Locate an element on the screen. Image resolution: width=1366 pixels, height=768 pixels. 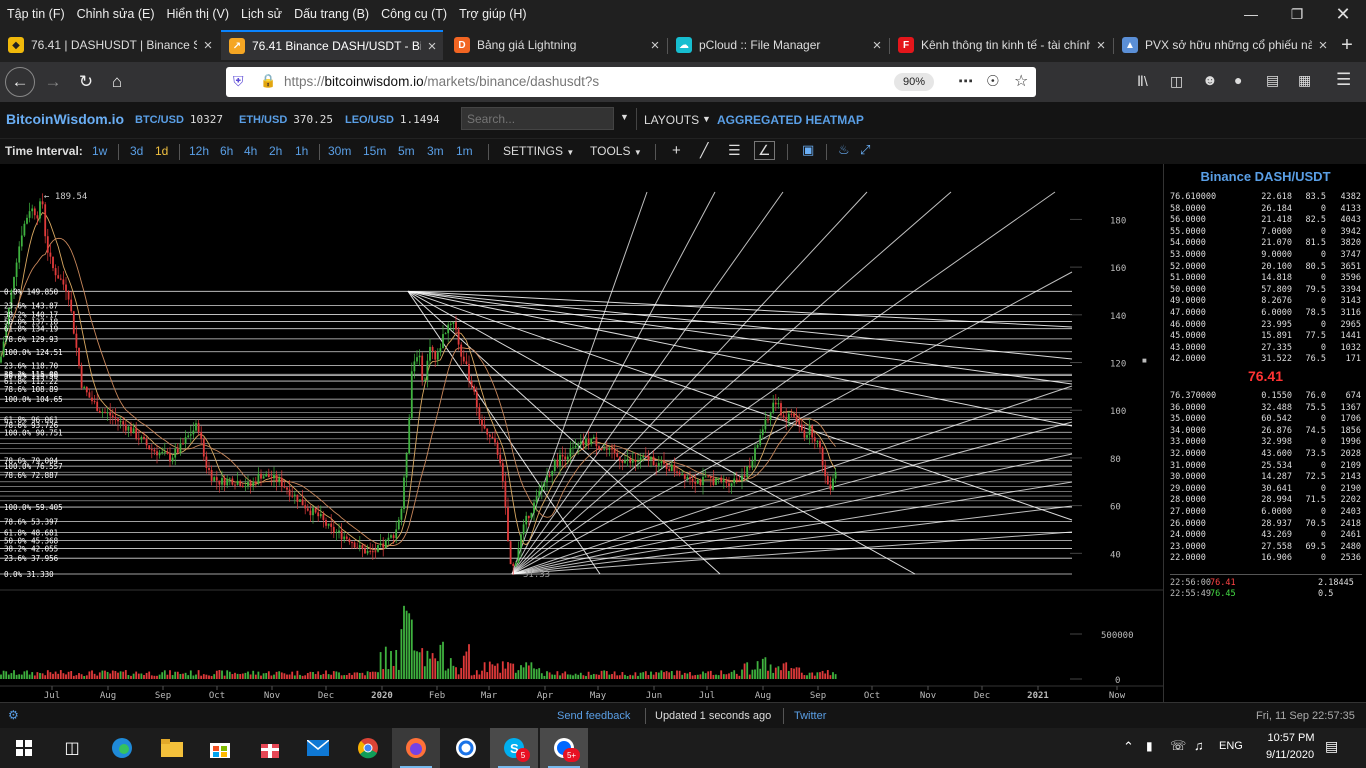
back-icon: ← is located at coordinates (20, 82).